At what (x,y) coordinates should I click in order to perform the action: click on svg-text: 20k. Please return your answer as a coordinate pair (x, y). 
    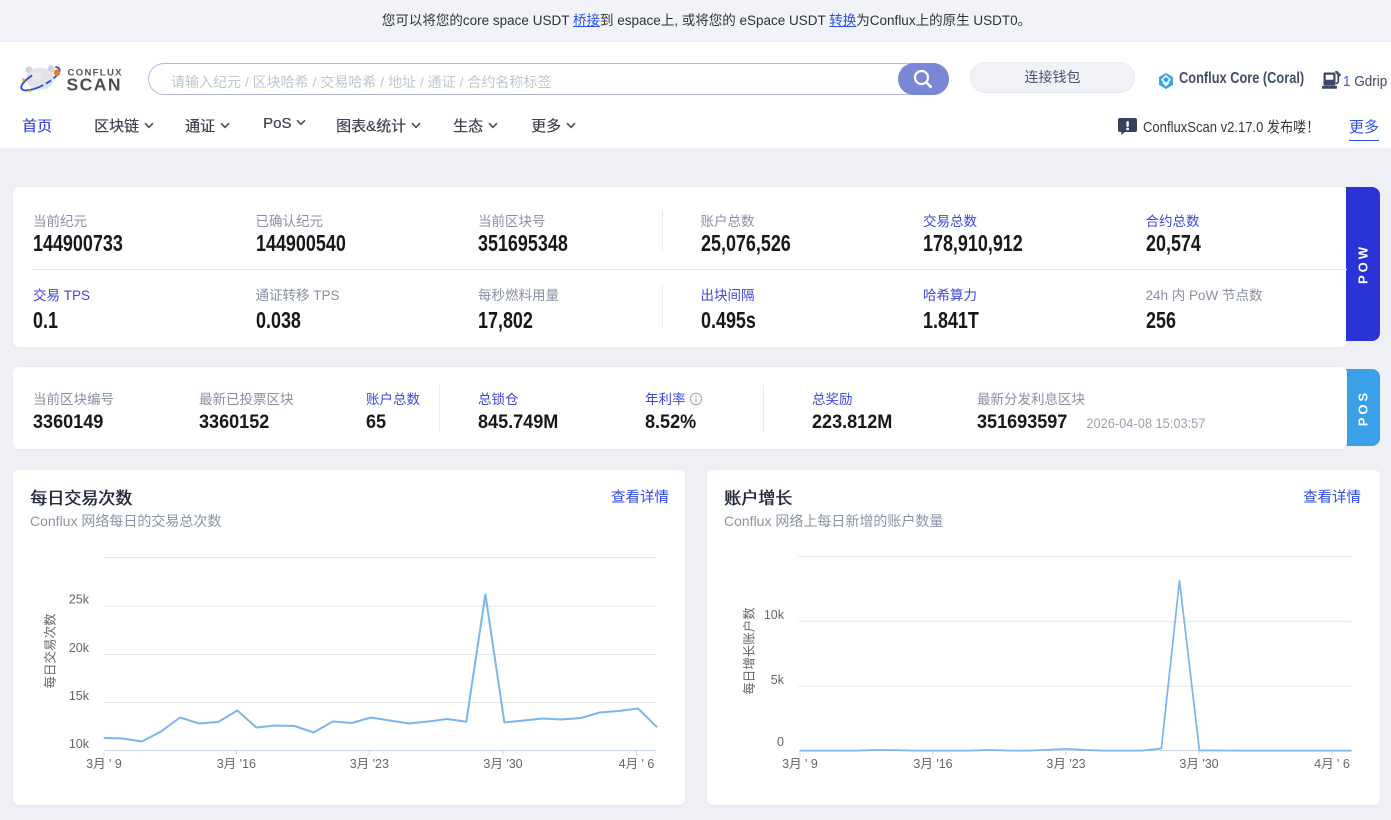
    Looking at the image, I should click on (79, 648).